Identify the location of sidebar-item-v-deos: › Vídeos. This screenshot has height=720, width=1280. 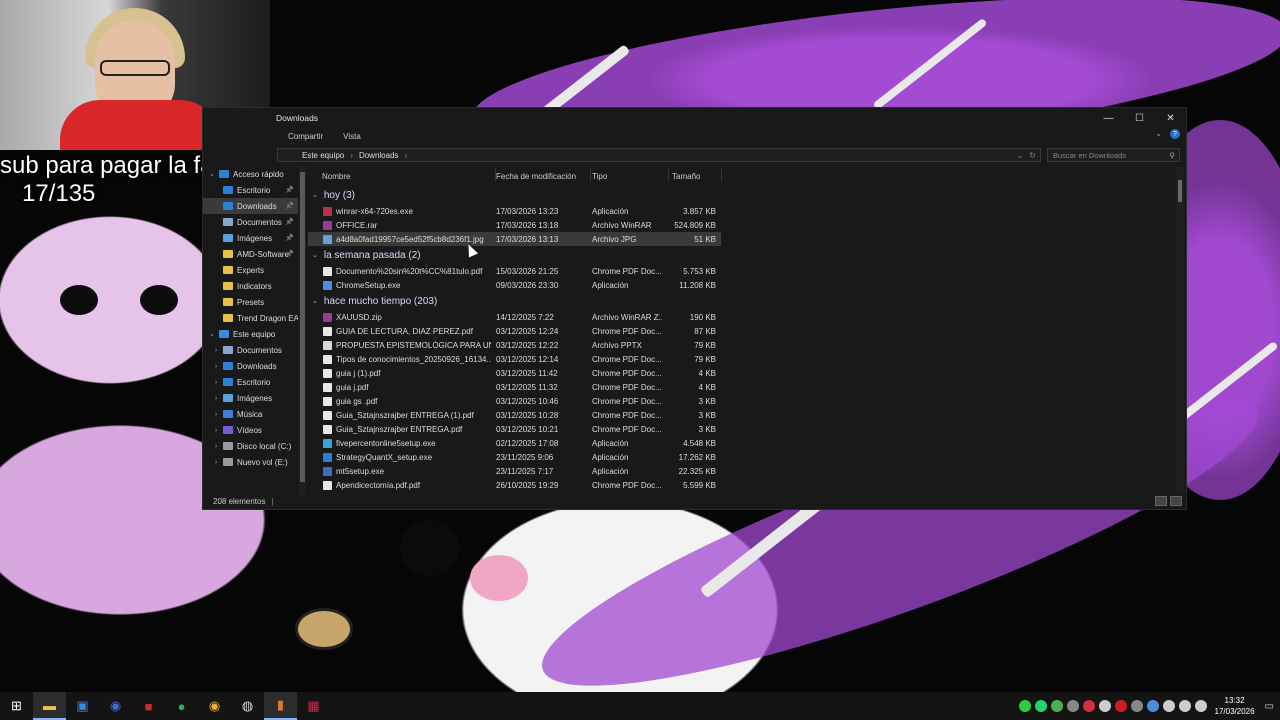
(250, 430).